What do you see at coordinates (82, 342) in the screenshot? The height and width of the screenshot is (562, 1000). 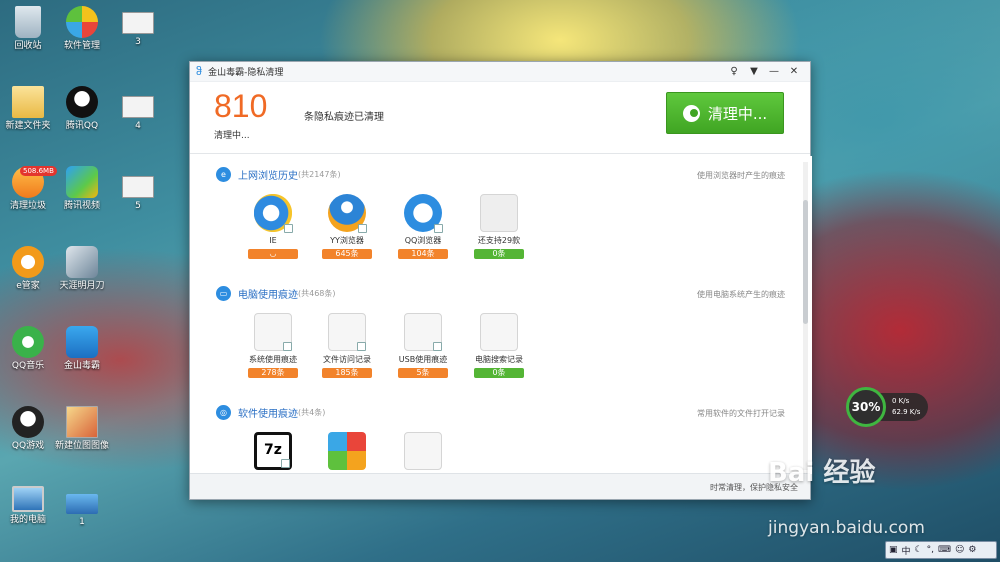 I see `duba-icon` at bounding box center [82, 342].